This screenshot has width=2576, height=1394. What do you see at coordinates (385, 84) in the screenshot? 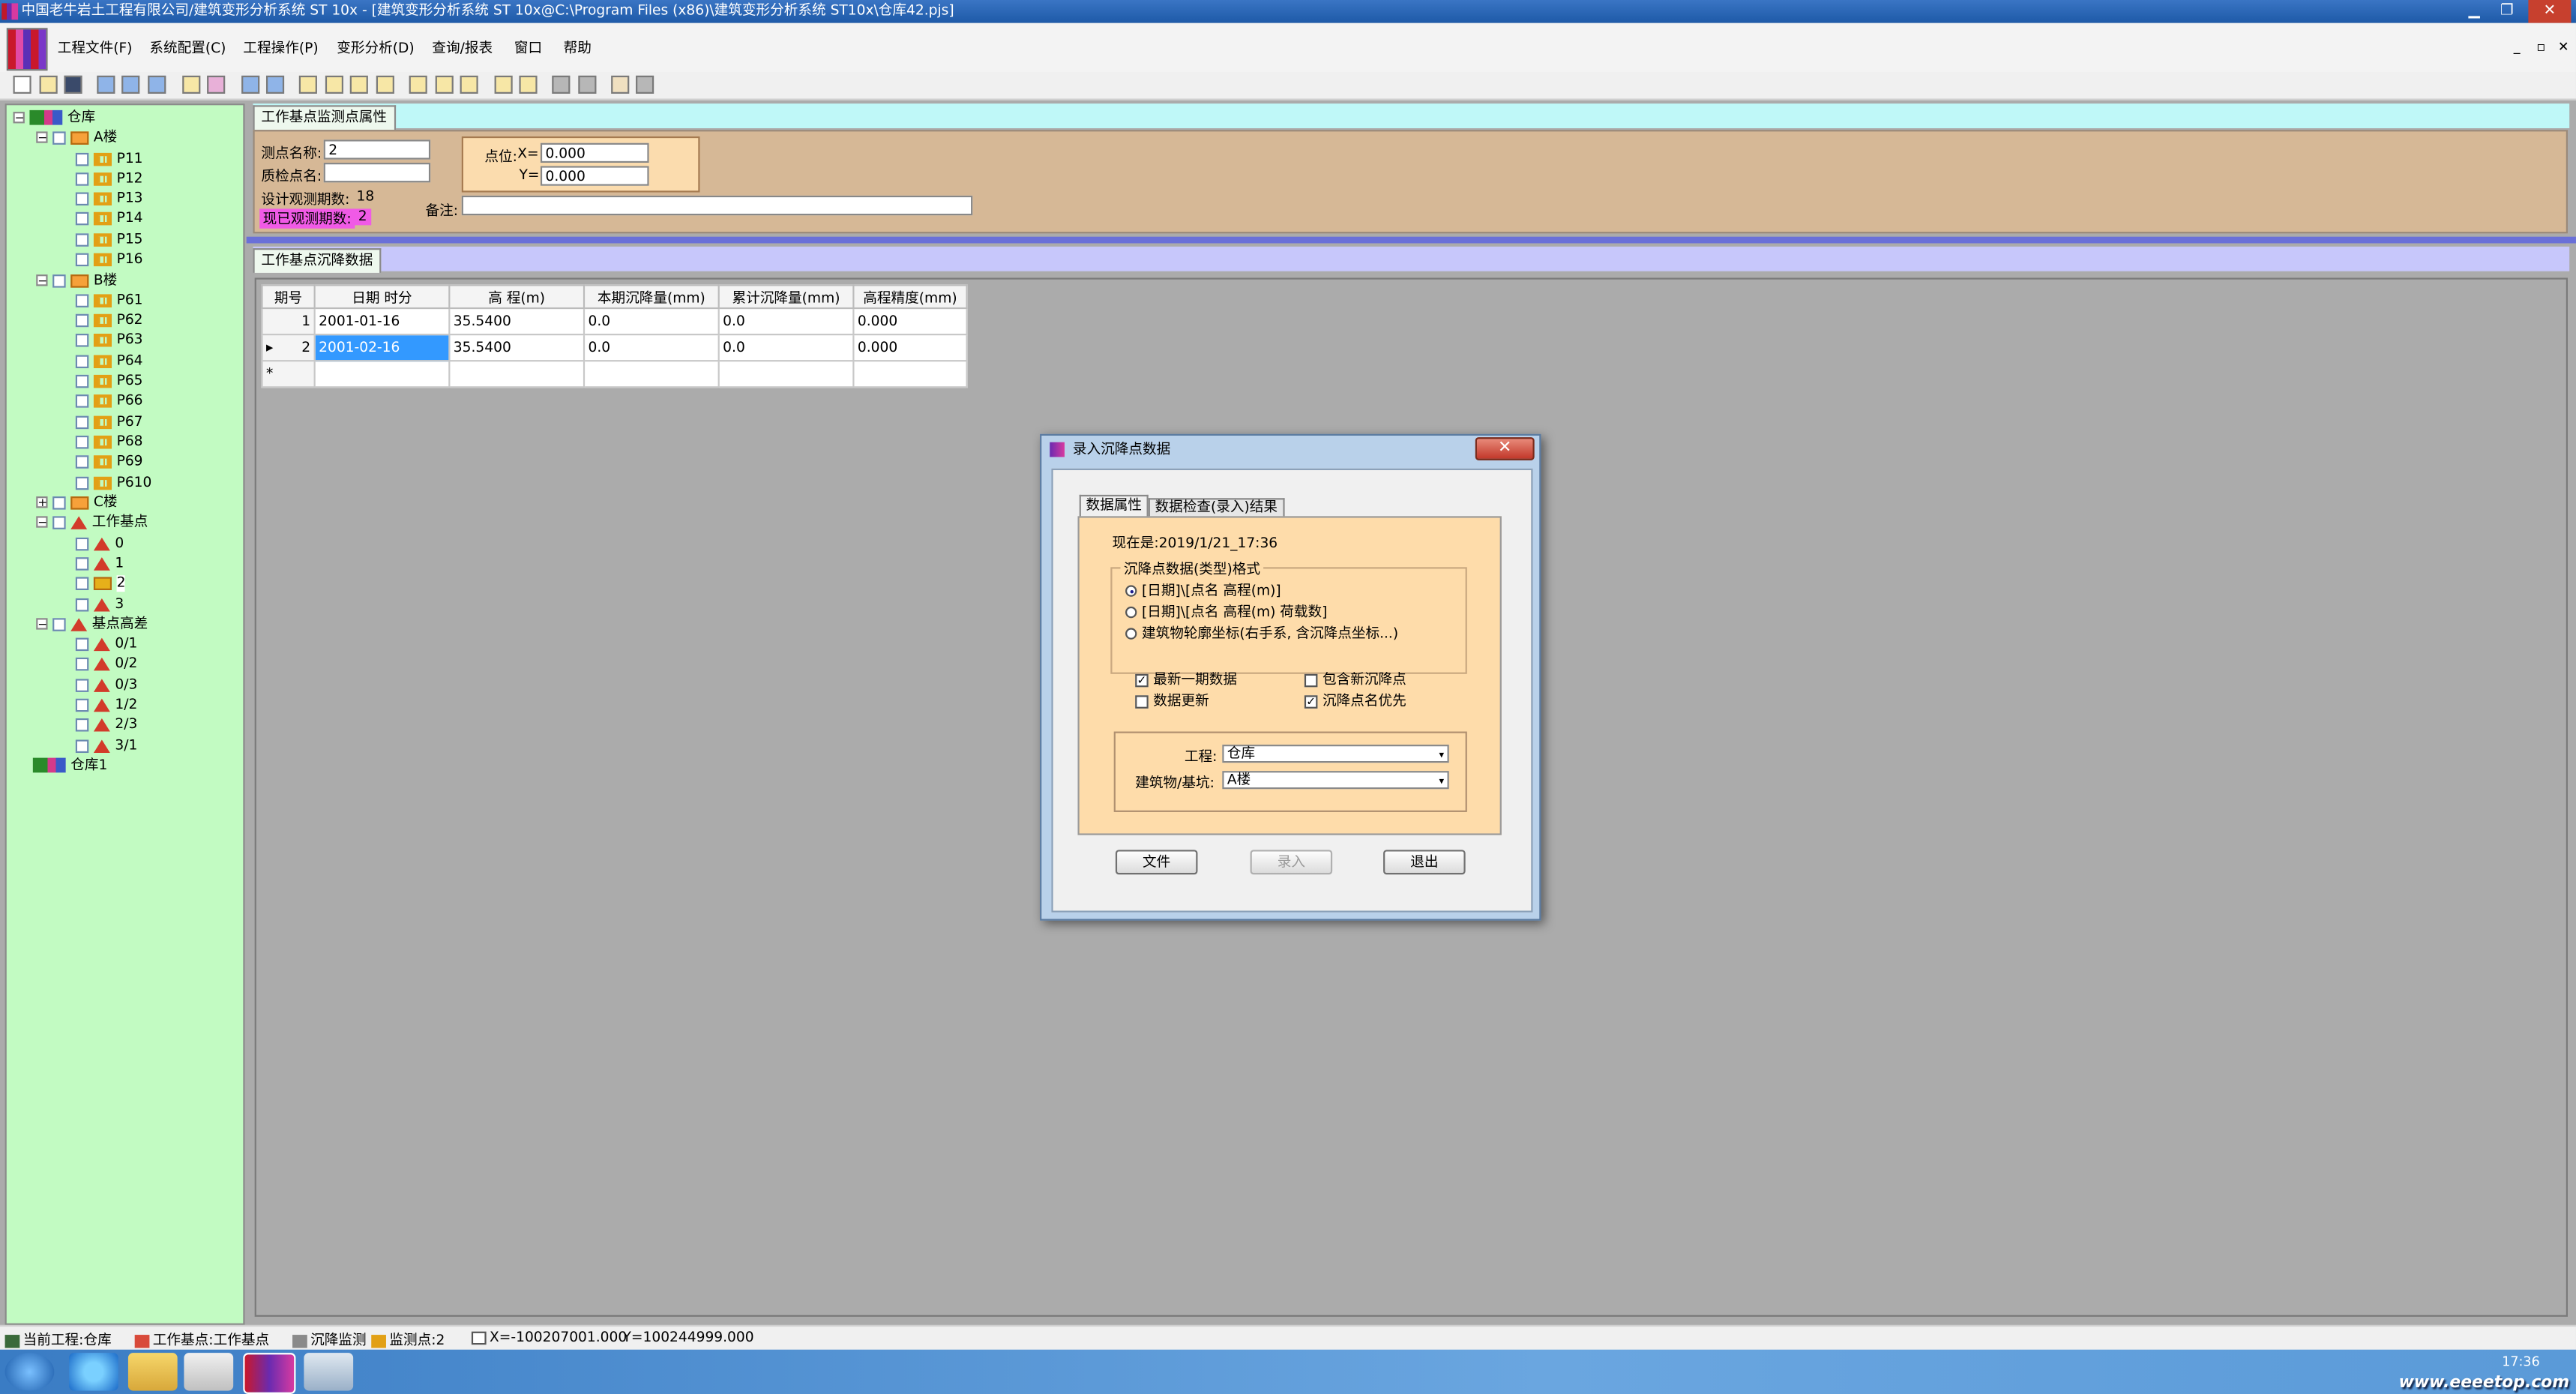
I see `tool-d-icon` at bounding box center [385, 84].